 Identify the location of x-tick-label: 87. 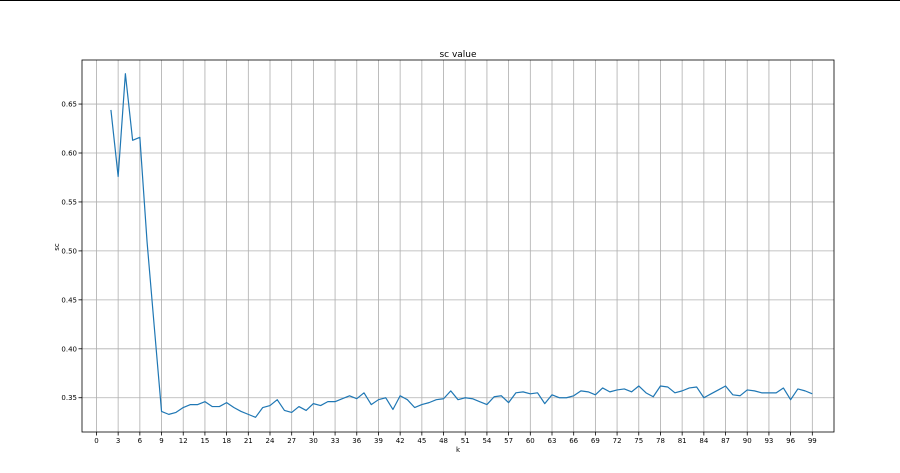
(725, 441).